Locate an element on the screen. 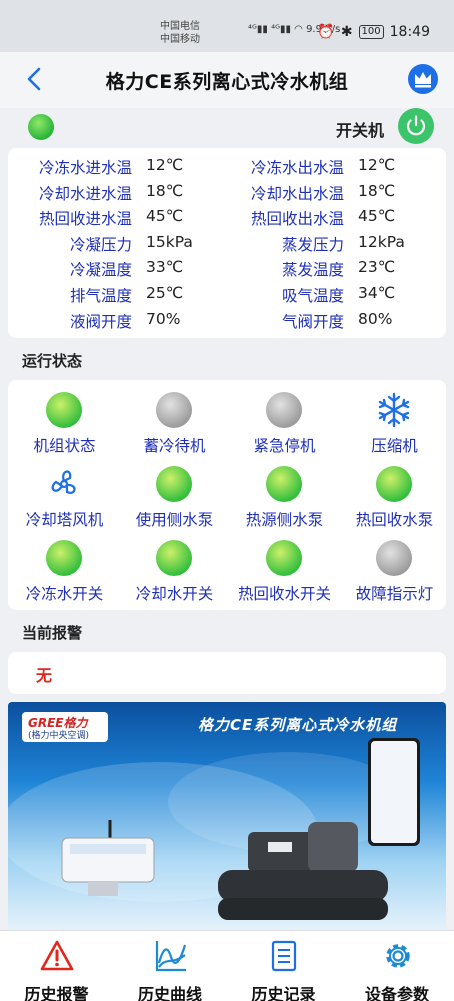  status-item: 热回收水开关 is located at coordinates (284, 570).